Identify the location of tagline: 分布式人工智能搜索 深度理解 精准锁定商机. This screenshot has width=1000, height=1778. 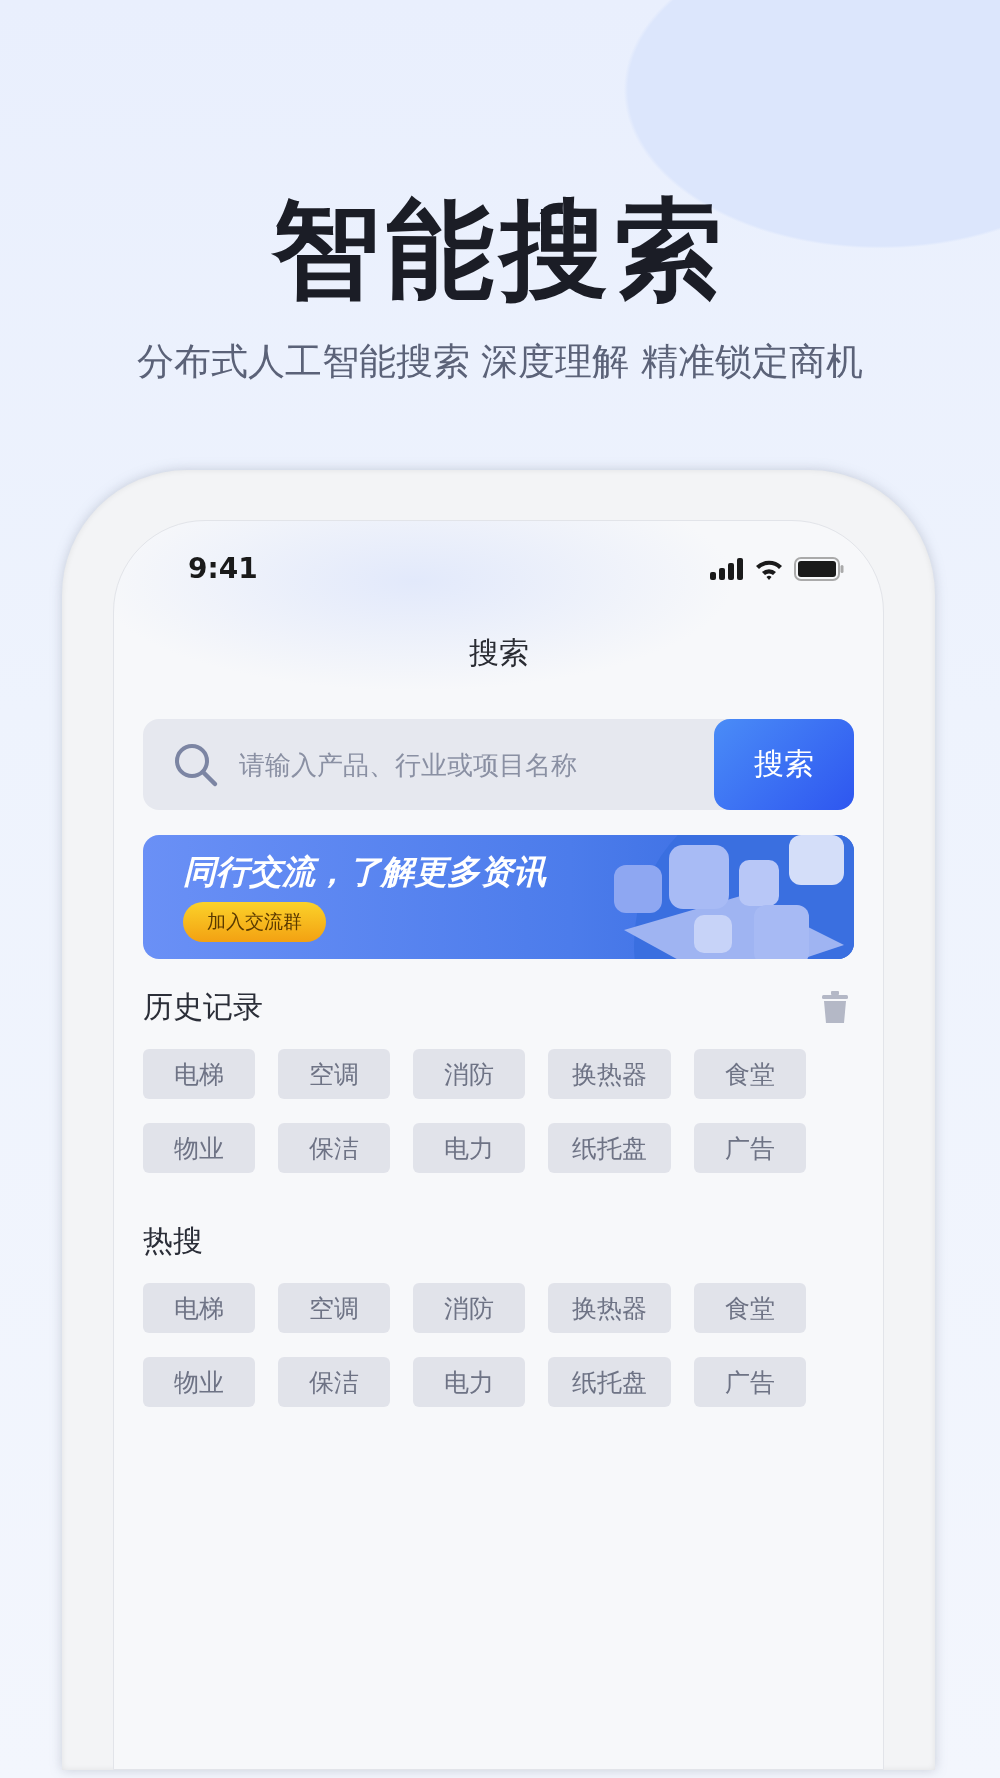
(500, 362).